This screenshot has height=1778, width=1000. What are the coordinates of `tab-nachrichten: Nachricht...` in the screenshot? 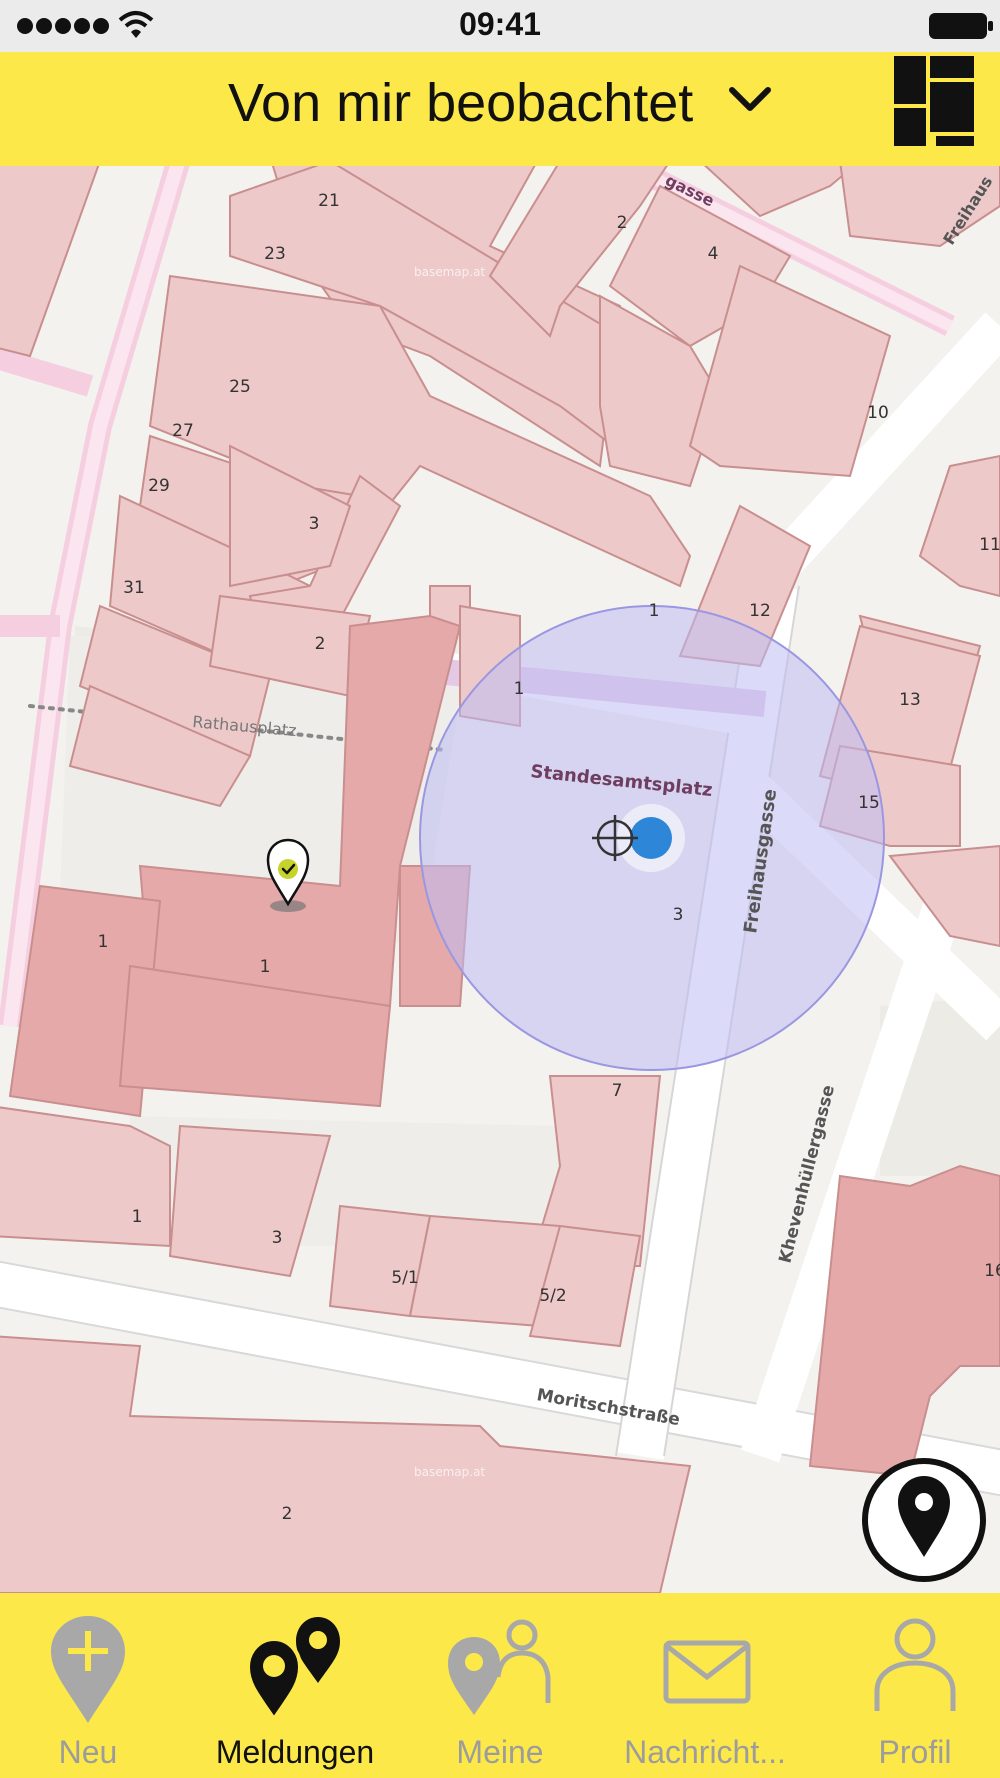 It's located at (705, 1685).